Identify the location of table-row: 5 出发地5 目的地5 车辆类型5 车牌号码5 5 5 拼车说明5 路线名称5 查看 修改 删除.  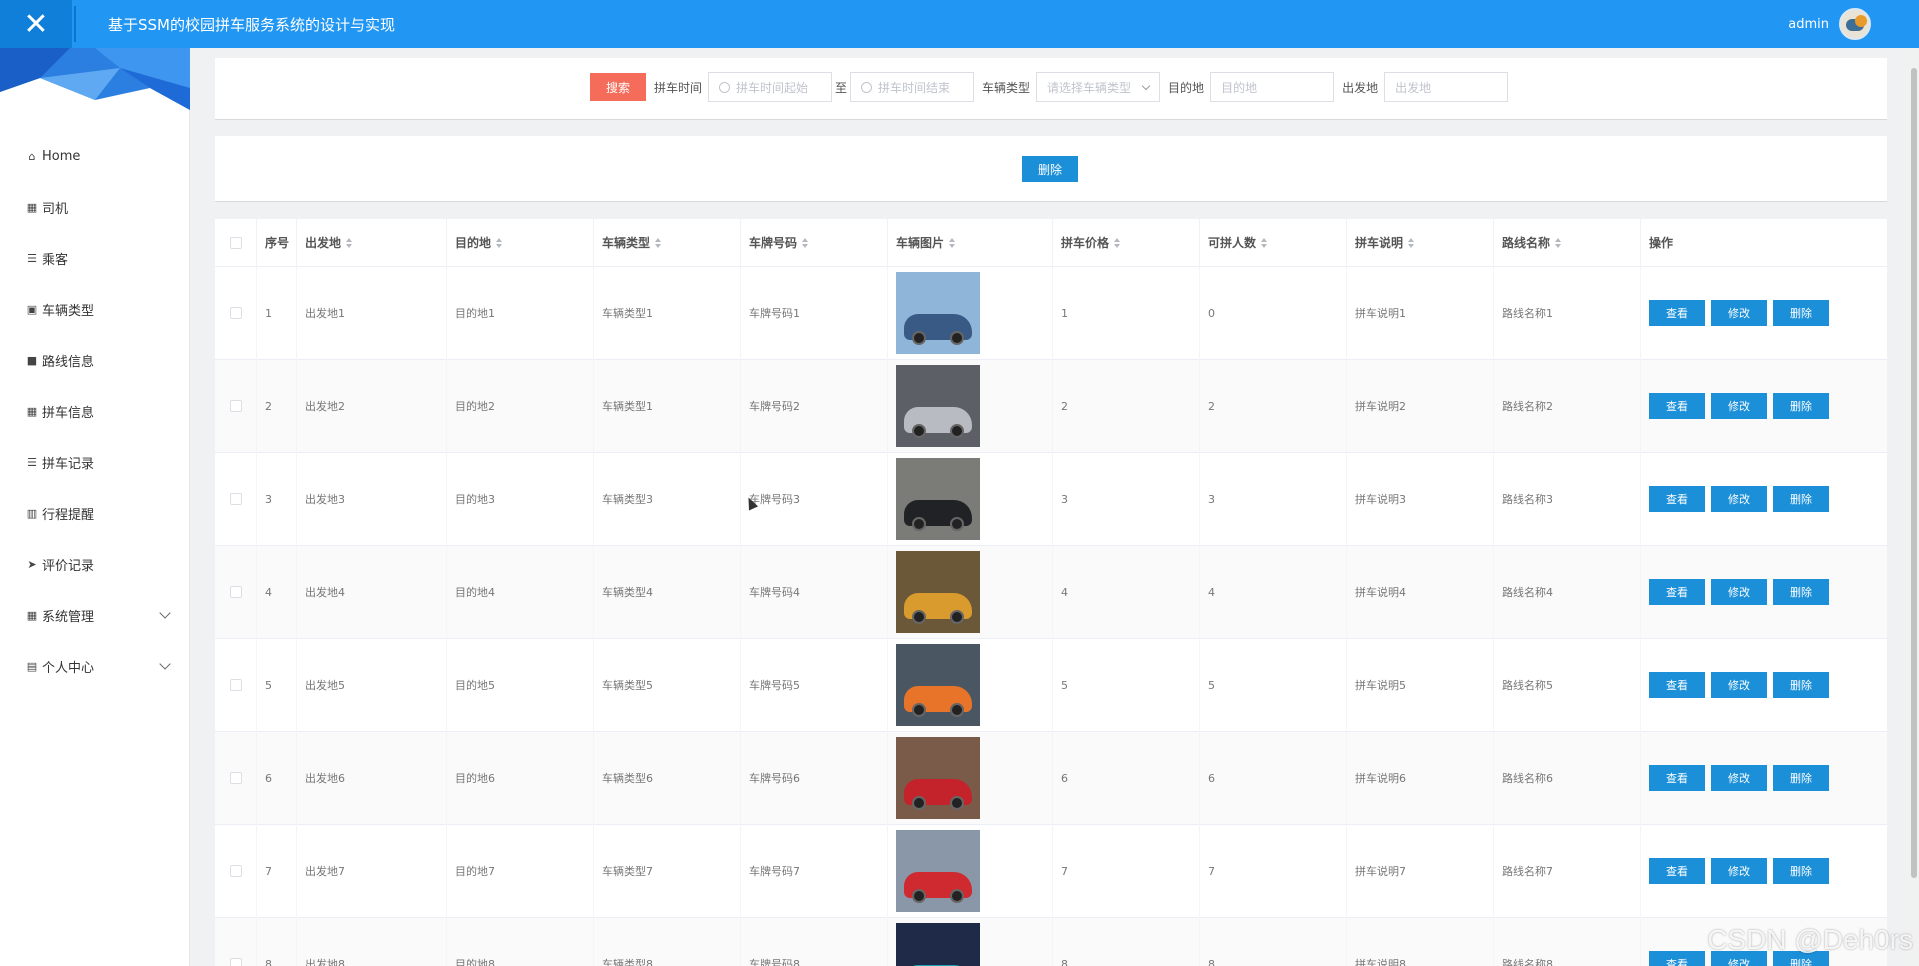
(1051, 685).